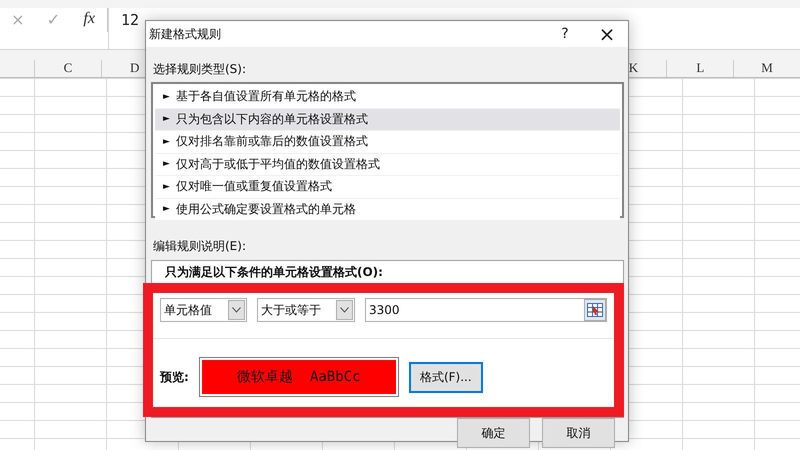 The width and height of the screenshot is (800, 450). What do you see at coordinates (387, 209) in the screenshot?
I see `rule-type-item: ► 使用公式确定要设置格式的单元格` at bounding box center [387, 209].